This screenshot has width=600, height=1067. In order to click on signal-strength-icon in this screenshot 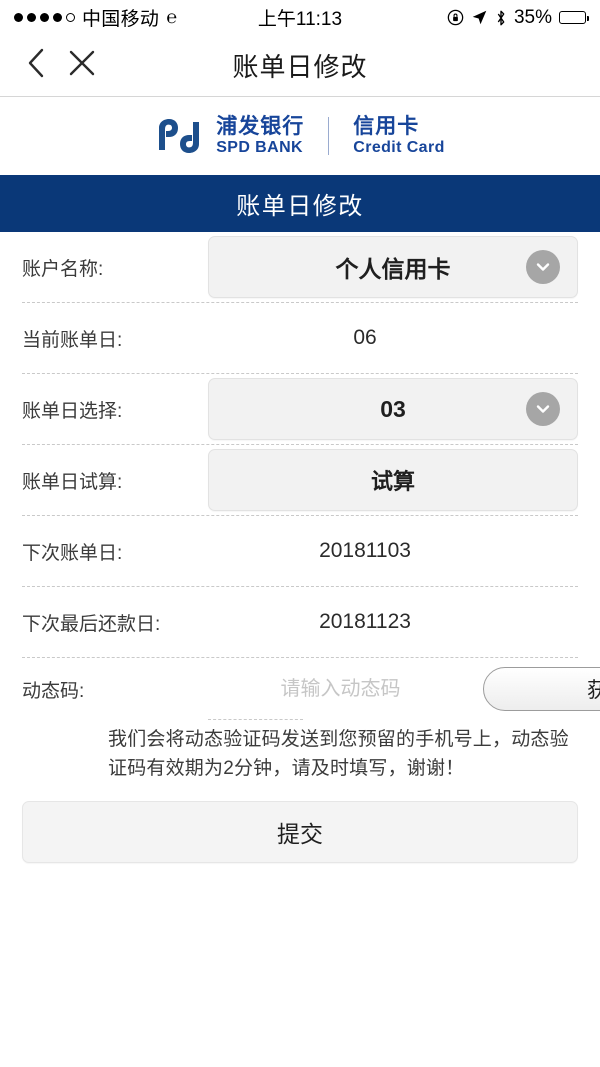, I will do `click(44, 17)`.